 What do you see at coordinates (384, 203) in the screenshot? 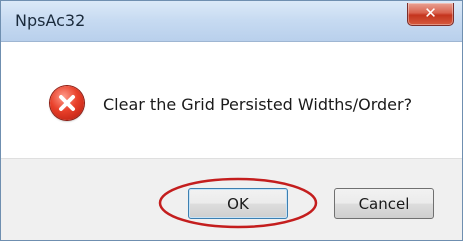
I see `cancel-button: Cancel` at bounding box center [384, 203].